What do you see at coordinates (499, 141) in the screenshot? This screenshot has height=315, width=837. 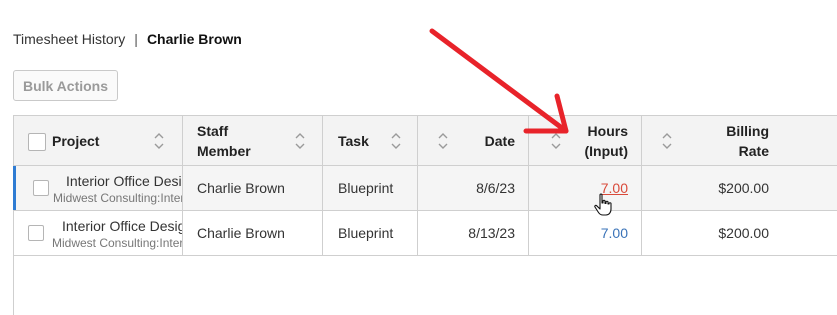 I see `column-label-date: Date` at bounding box center [499, 141].